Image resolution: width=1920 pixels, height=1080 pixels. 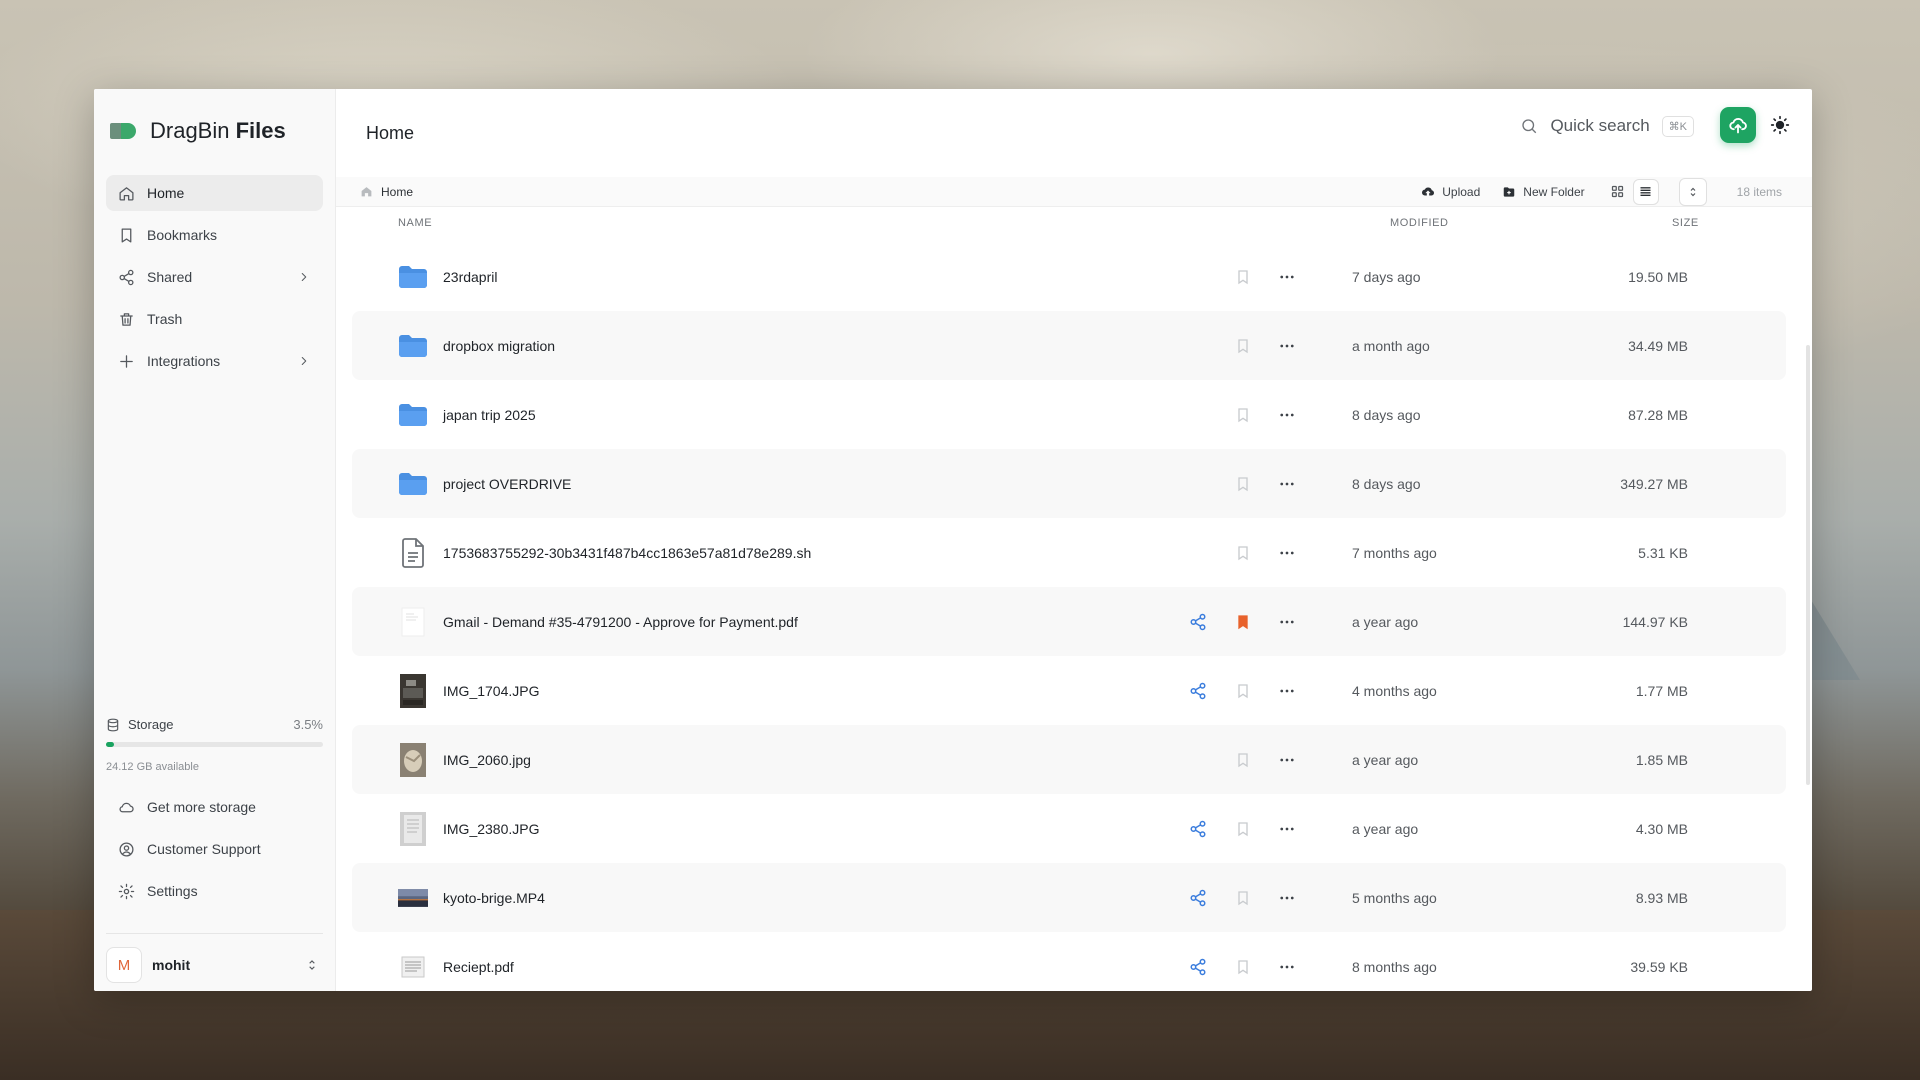 I want to click on sidebar-item-get-more-storage: Get more storage, so click(x=214, y=807).